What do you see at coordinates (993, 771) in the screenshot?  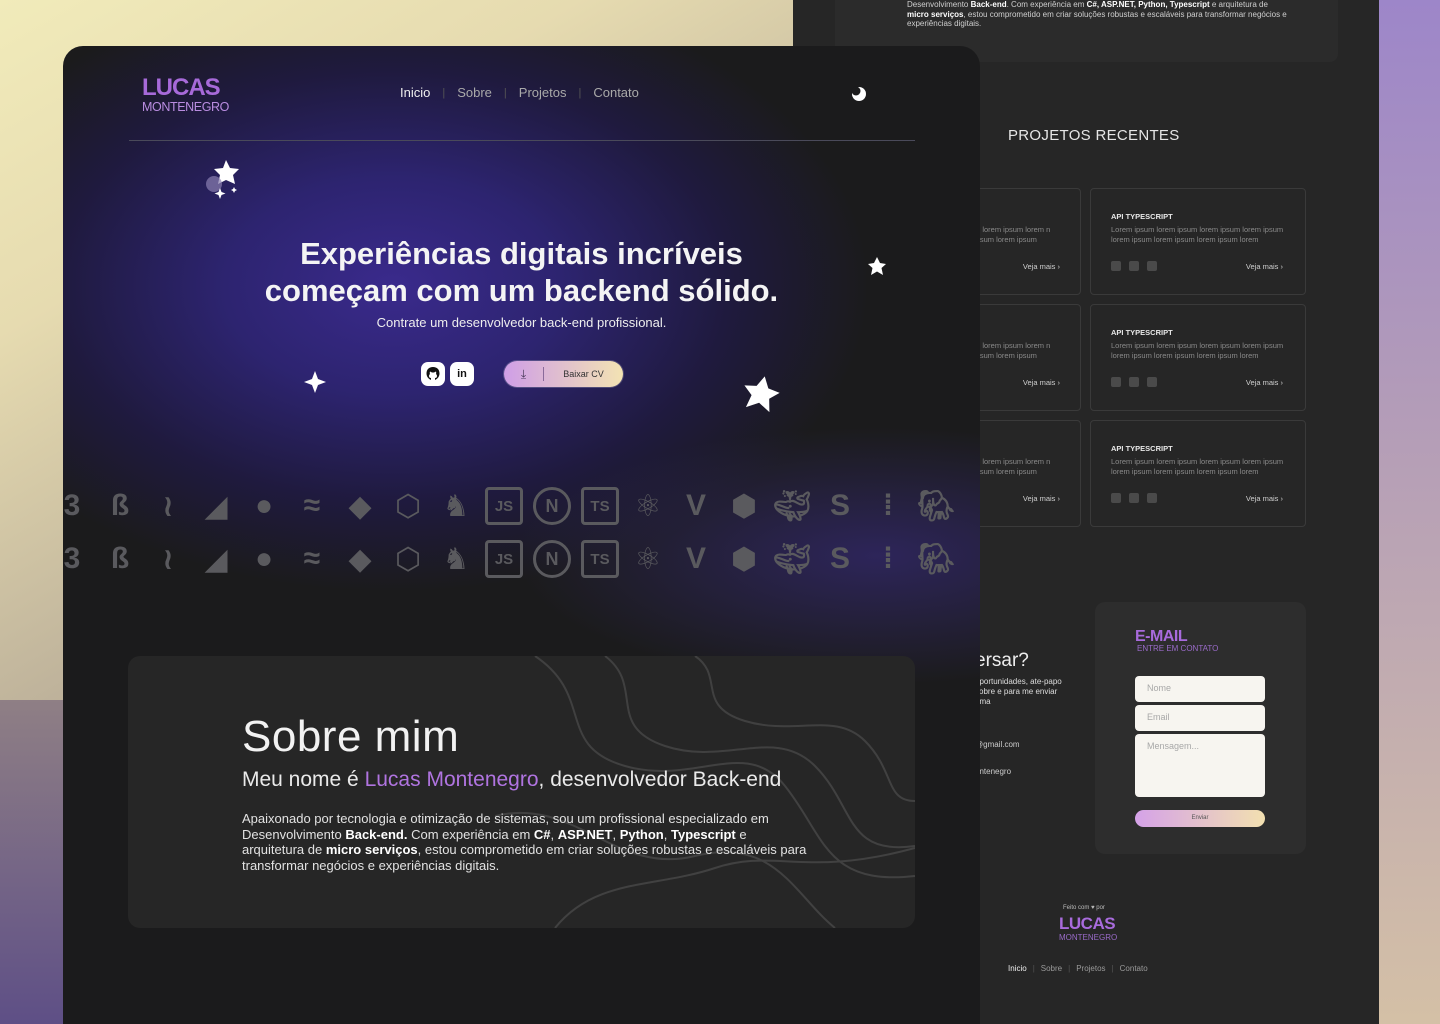 I see `contact-user: ontenegro` at bounding box center [993, 771].